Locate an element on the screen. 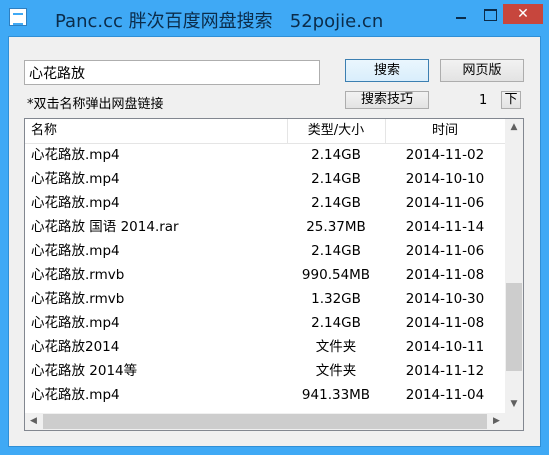 Image resolution: width=549 pixels, height=455 pixels. title-bar: Panc.cc 胖次百度网盘搜索 52pojie.cn ✕ is located at coordinates (274, 18).